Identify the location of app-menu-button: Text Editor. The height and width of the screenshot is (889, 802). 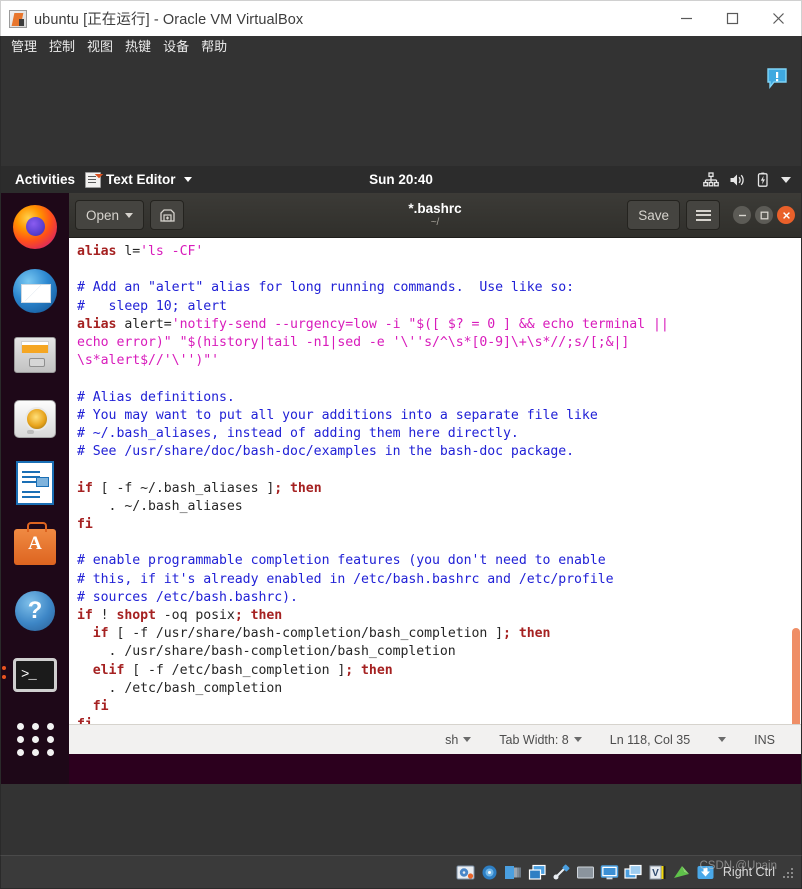
(138, 179).